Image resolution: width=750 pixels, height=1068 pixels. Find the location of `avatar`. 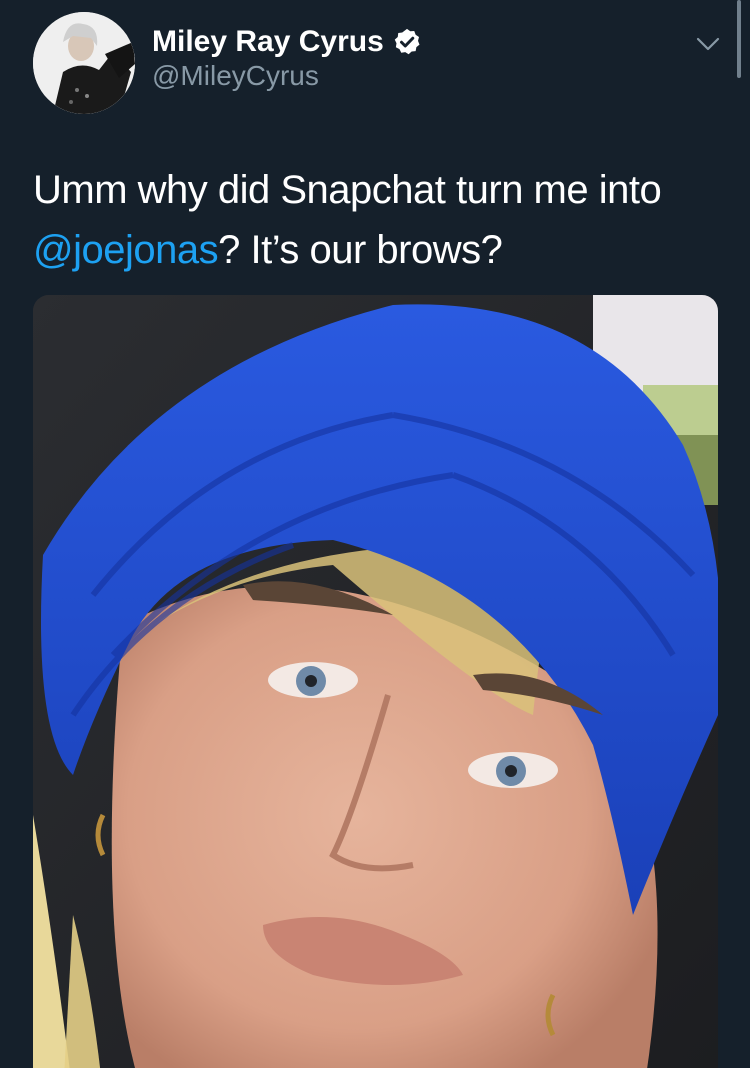

avatar is located at coordinates (84, 63).